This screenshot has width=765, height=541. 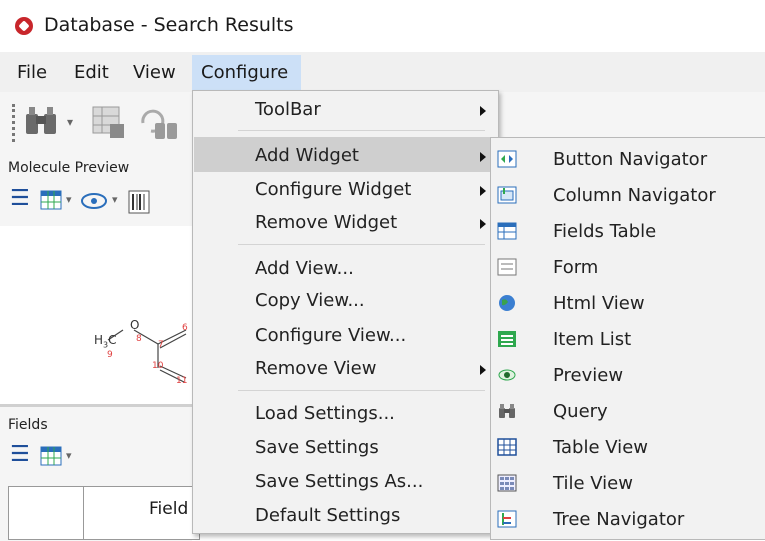 I want to click on submenu-item-tile-view: Tile View, so click(x=593, y=483).